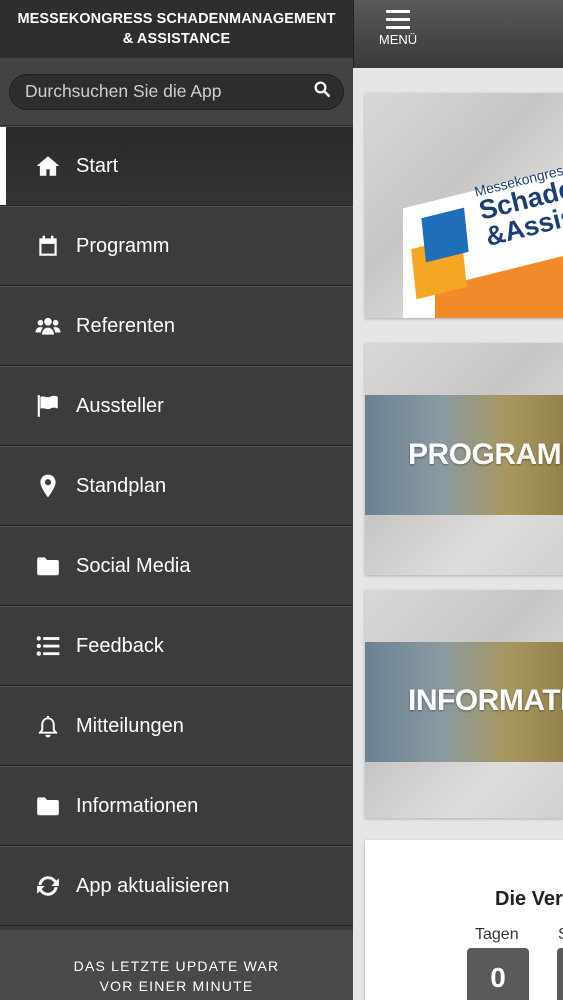  I want to click on countdown-next-label: S, so click(560, 935).